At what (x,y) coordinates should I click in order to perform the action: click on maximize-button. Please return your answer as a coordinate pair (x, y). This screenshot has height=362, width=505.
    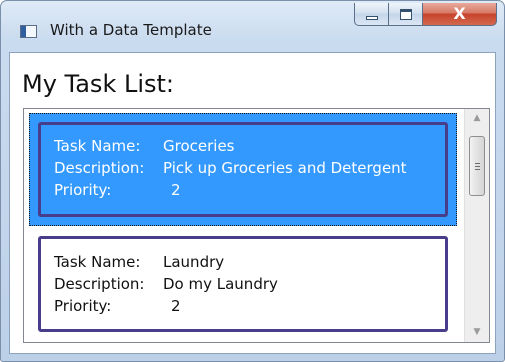
    Looking at the image, I should click on (406, 14).